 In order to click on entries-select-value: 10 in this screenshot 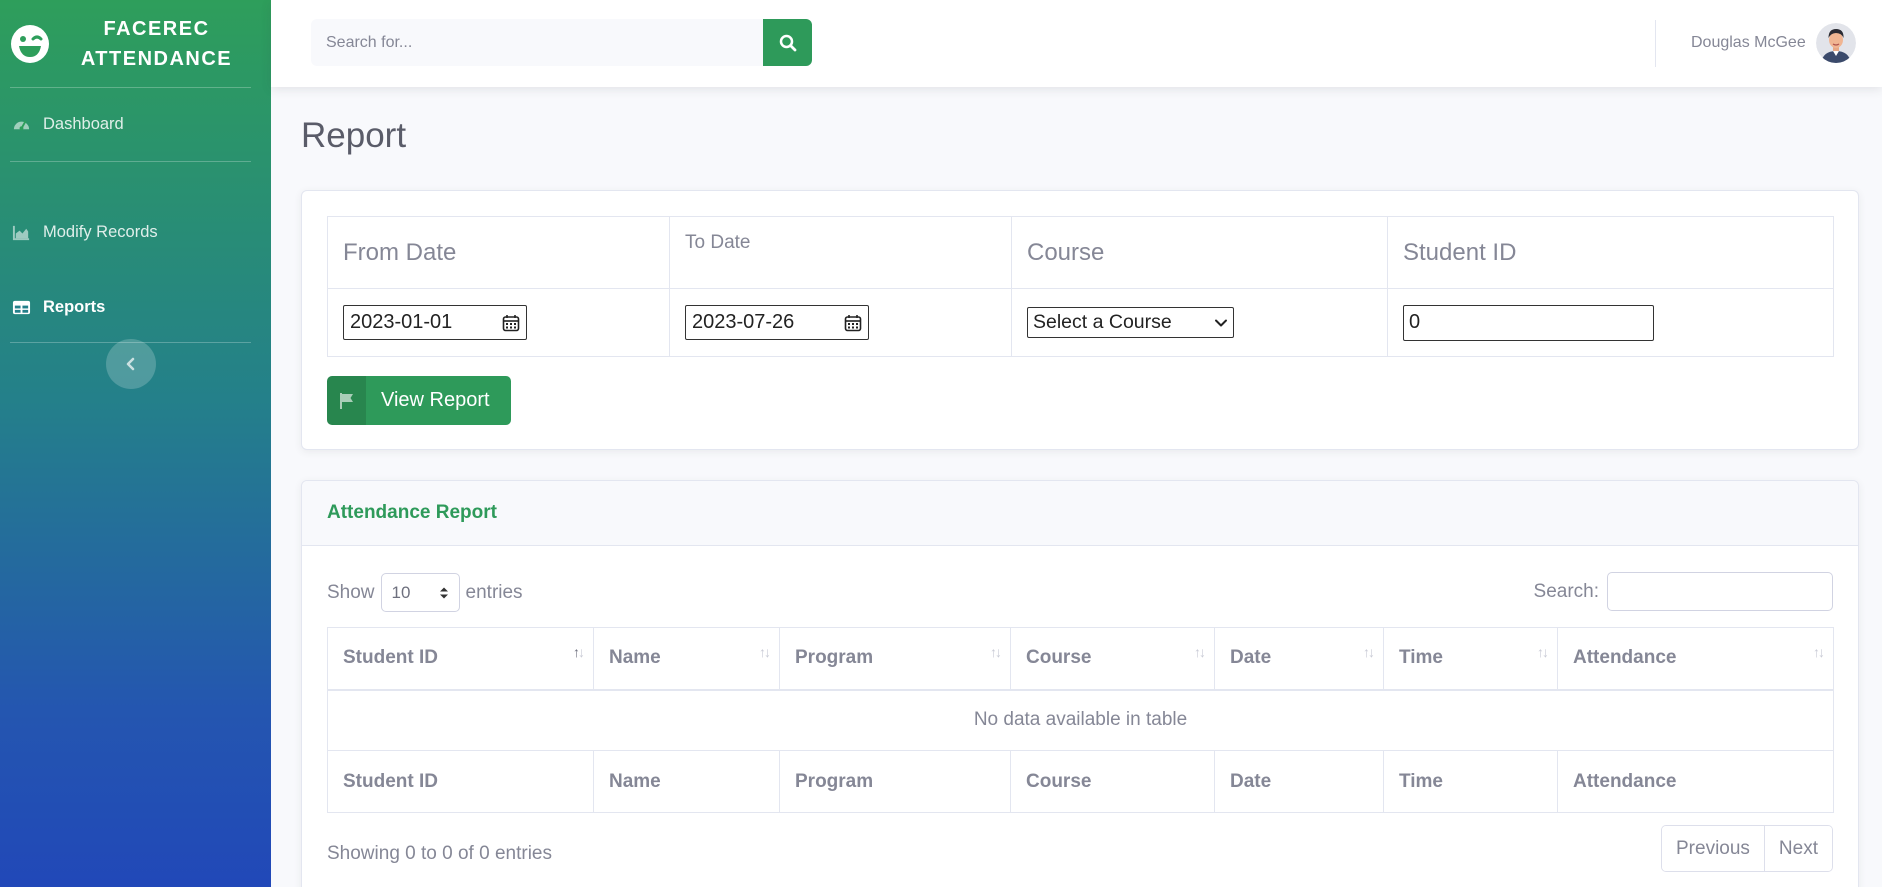, I will do `click(401, 592)`.